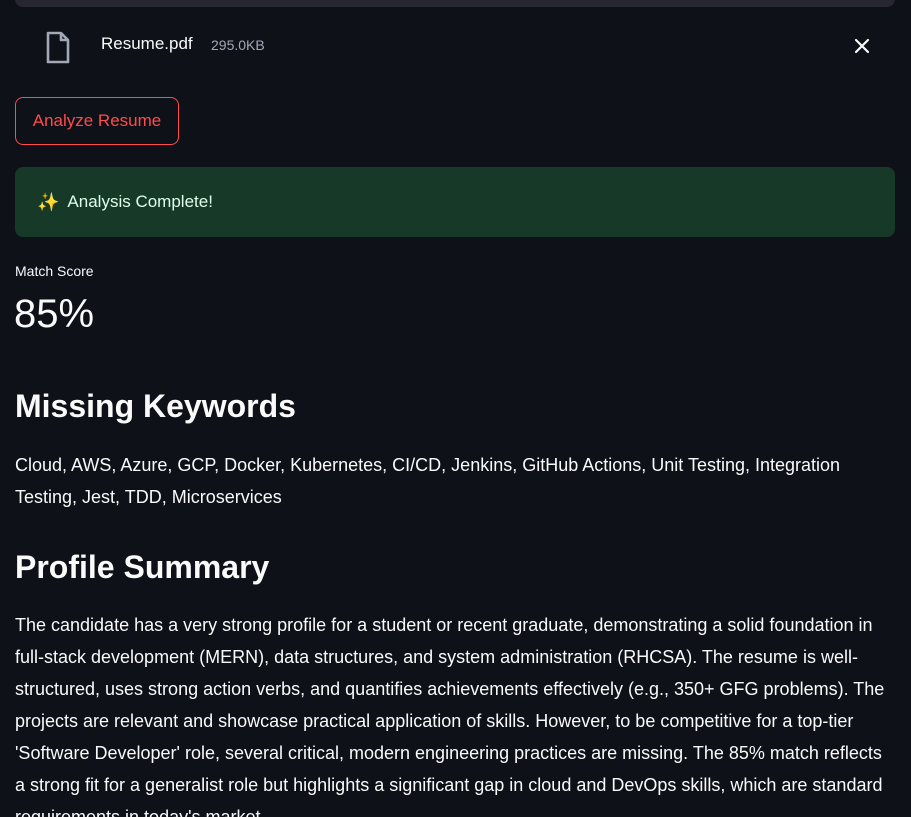 The height and width of the screenshot is (817, 911). I want to click on metric-label: Match Score, so click(54, 271).